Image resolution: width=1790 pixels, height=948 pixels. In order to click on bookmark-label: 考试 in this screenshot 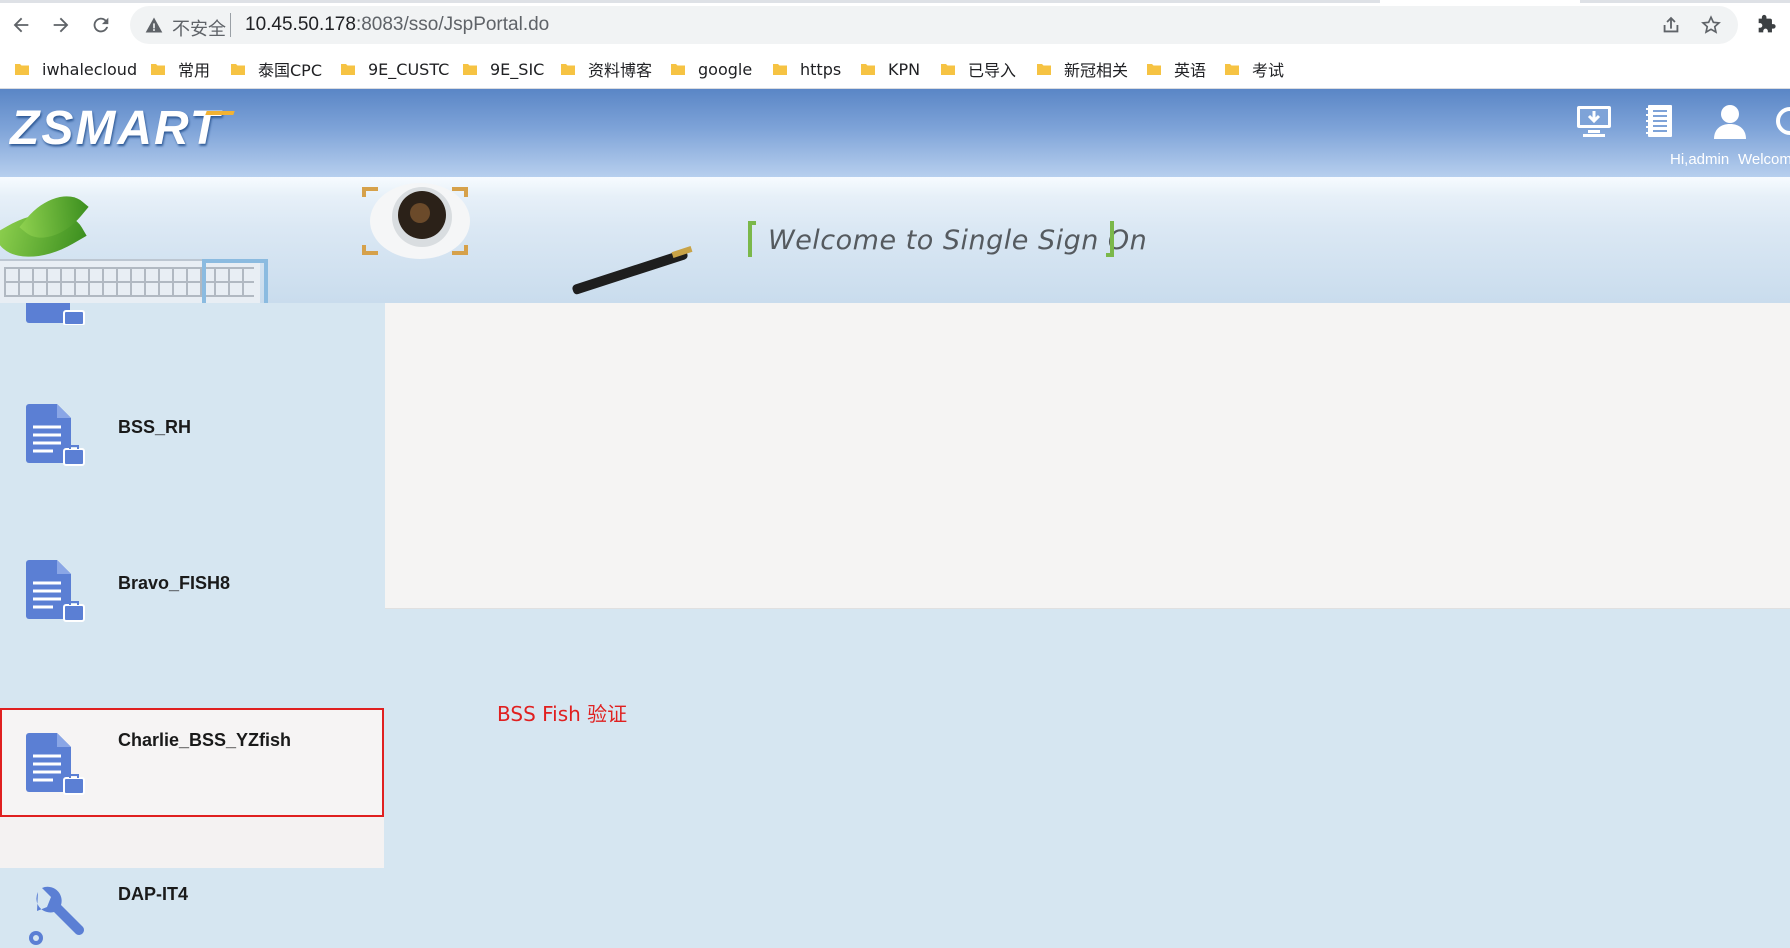, I will do `click(1268, 70)`.